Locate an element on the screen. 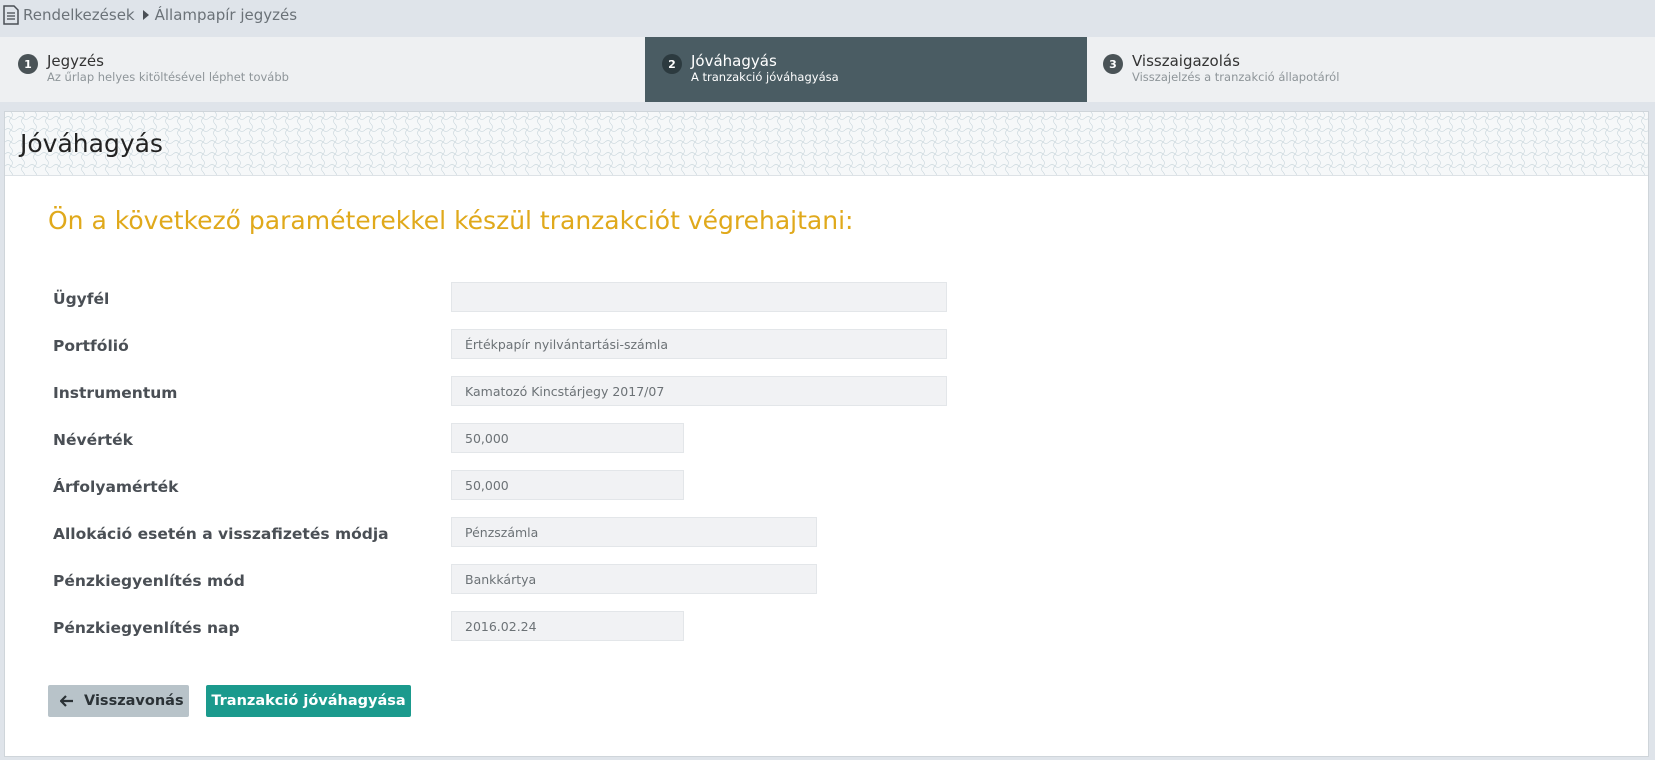  breadcrumb-separator-icon is located at coordinates (145, 15).